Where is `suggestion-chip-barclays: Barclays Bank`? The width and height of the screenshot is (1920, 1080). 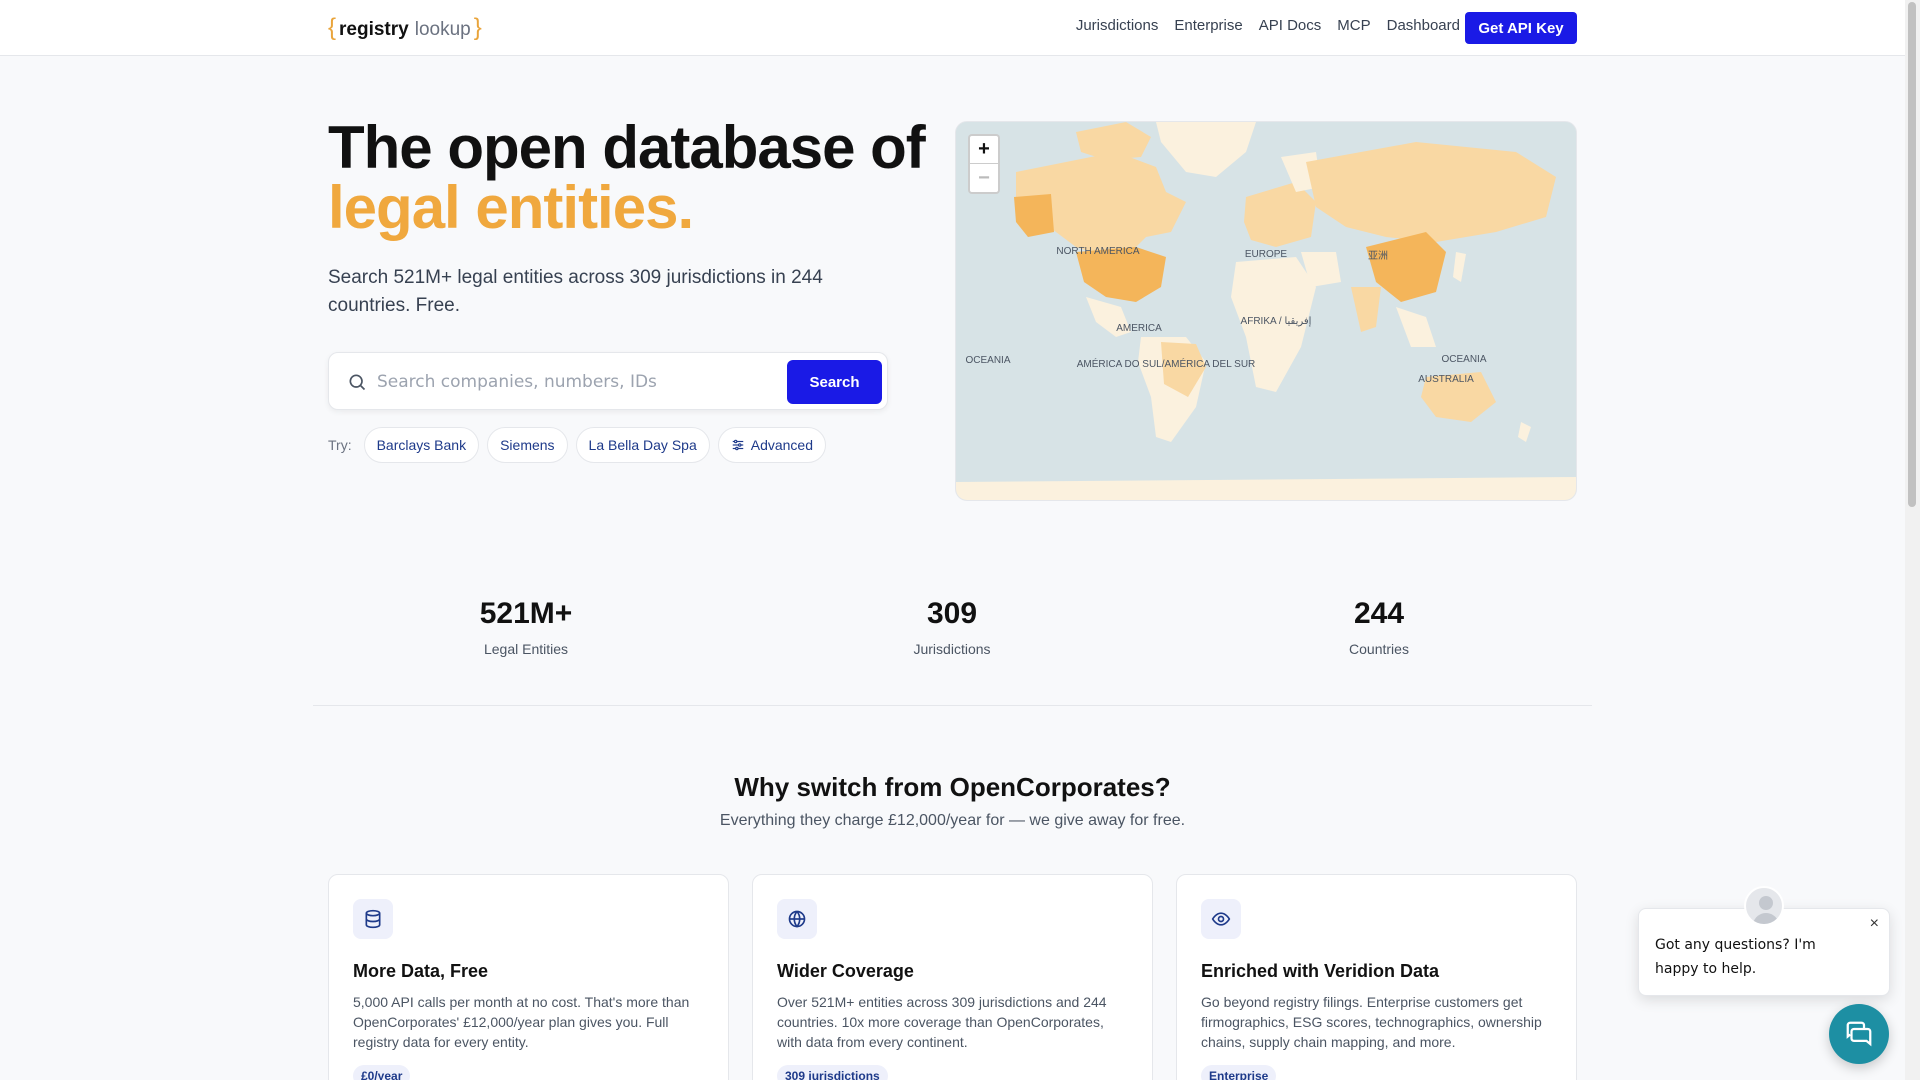
suggestion-chip-barclays: Barclays Bank is located at coordinates (421, 445).